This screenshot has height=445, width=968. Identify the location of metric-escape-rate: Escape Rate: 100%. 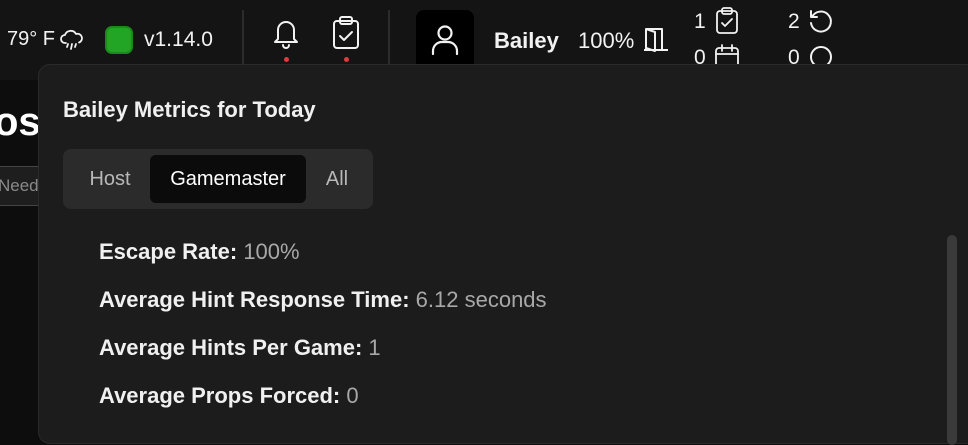
(199, 252).